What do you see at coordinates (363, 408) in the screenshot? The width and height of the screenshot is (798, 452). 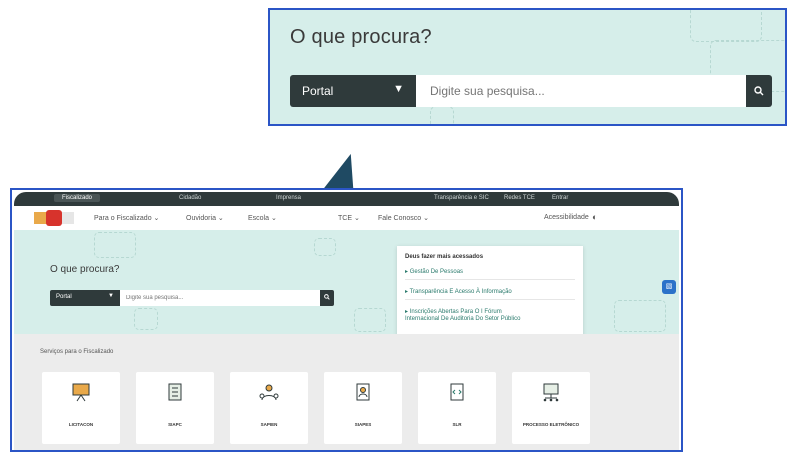 I see `service-card-siapes: SIAPES` at bounding box center [363, 408].